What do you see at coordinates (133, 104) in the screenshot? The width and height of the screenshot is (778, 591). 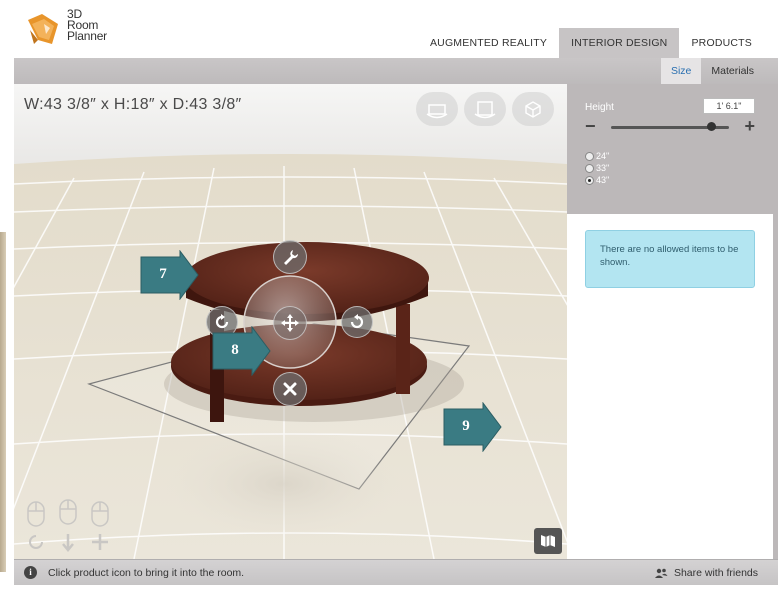 I see `dimensions-label: W:43 3/8″ x H:18″ x D:43 3/8″` at bounding box center [133, 104].